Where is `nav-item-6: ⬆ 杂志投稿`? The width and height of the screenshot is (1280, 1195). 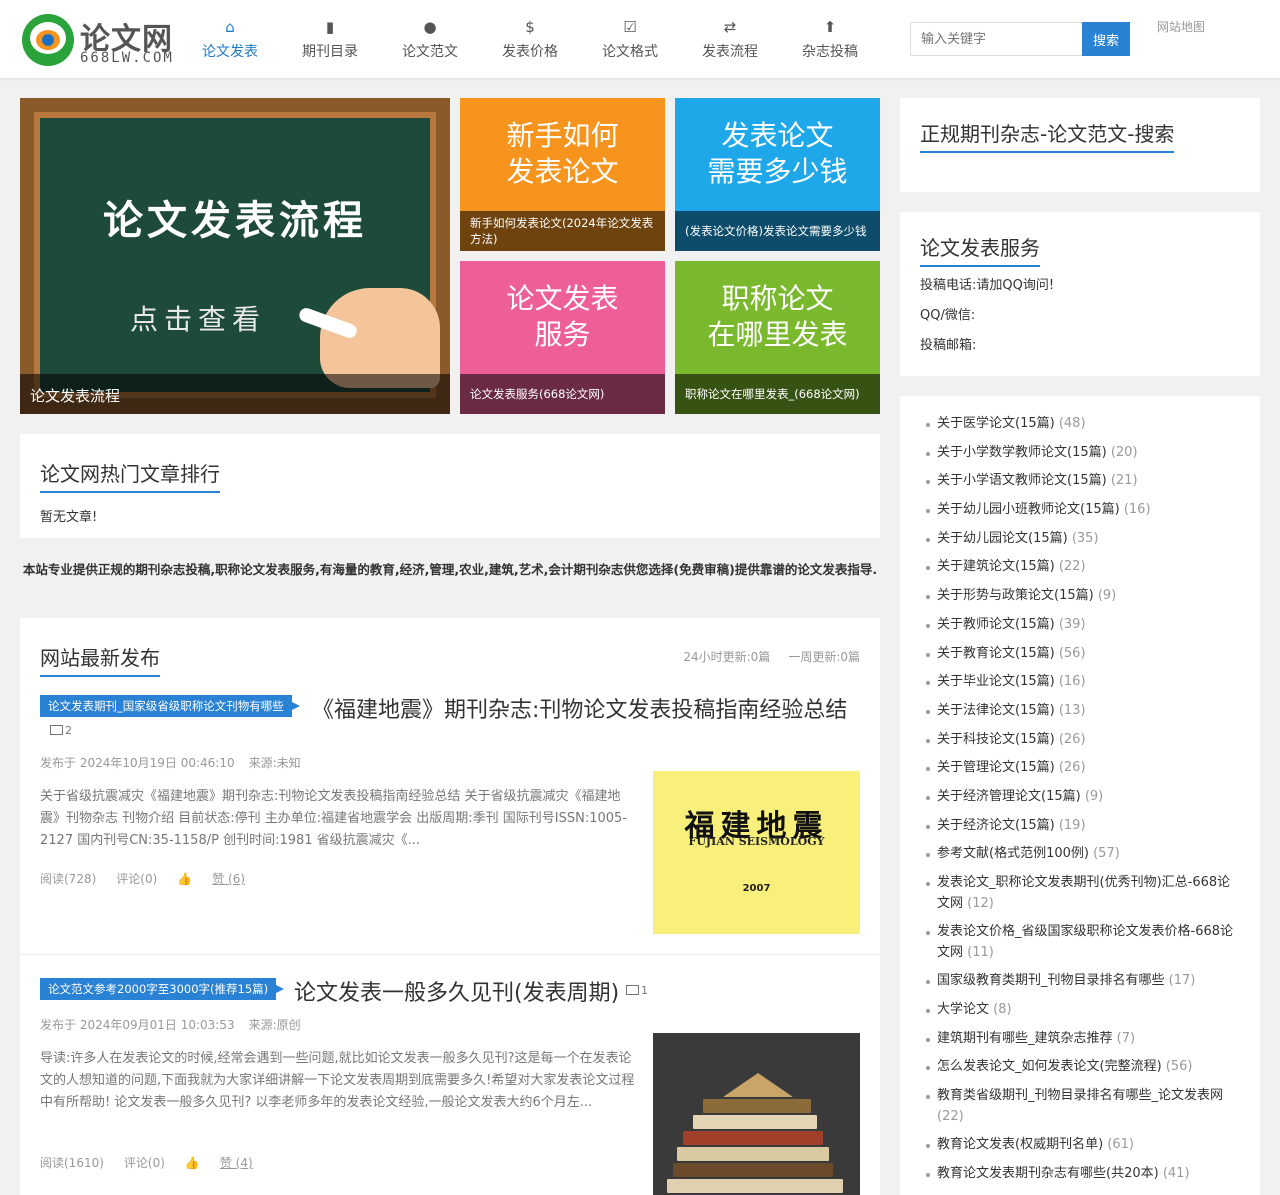
nav-item-6: ⬆ 杂志投稿 is located at coordinates (830, 39).